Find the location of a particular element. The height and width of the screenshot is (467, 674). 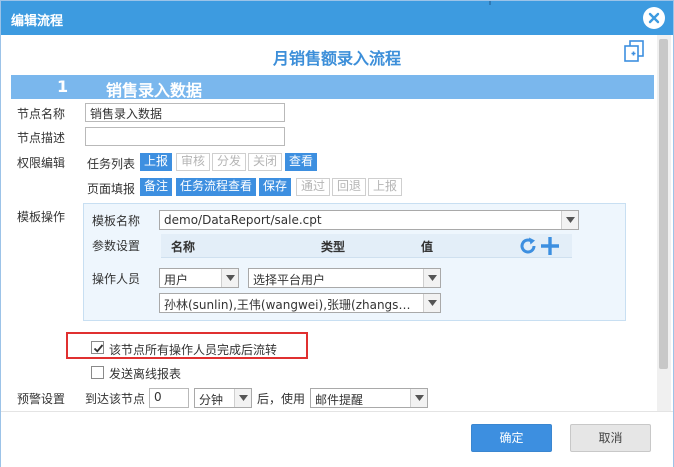

dialog-titlebar: 编辑流程 is located at coordinates (337, 18).